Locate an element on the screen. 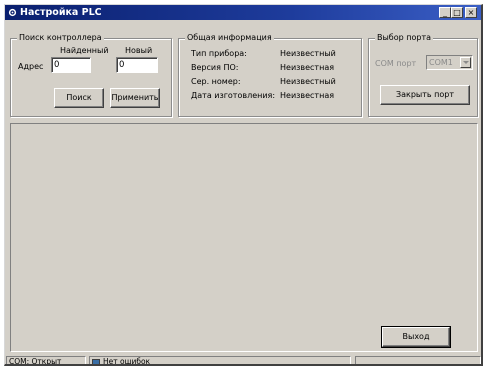  search-group-label: Поиск контроллера is located at coordinates (60, 38).